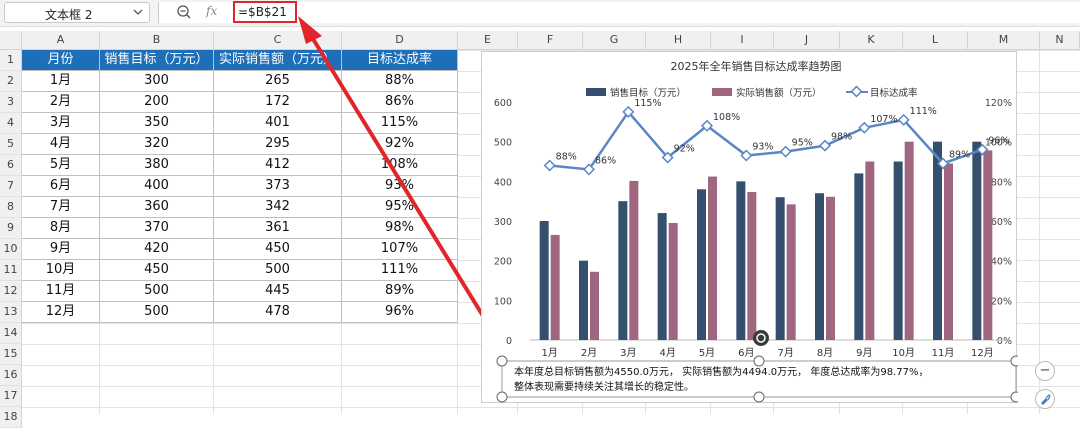  I want to click on chart-title: 2025年全年销售目标达成率趋势图, so click(756, 66).